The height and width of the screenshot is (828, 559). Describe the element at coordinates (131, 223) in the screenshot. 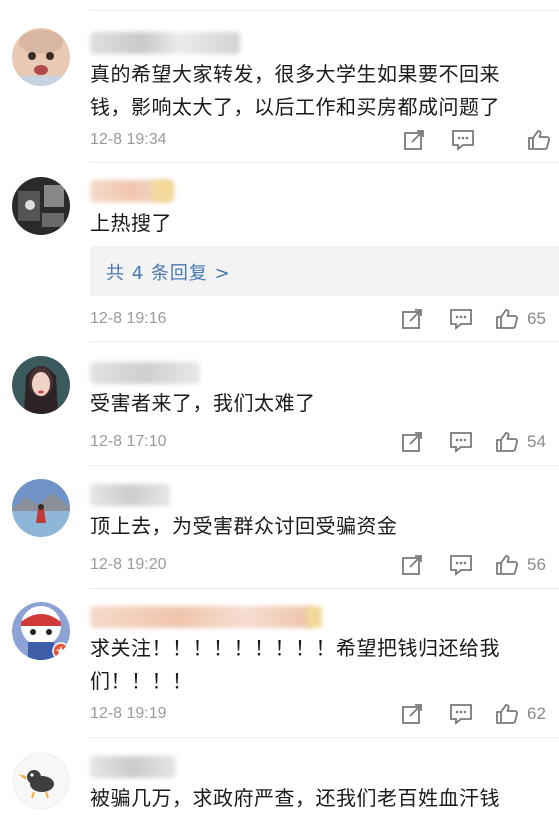

I see `comment-text: 上热搜了` at that location.